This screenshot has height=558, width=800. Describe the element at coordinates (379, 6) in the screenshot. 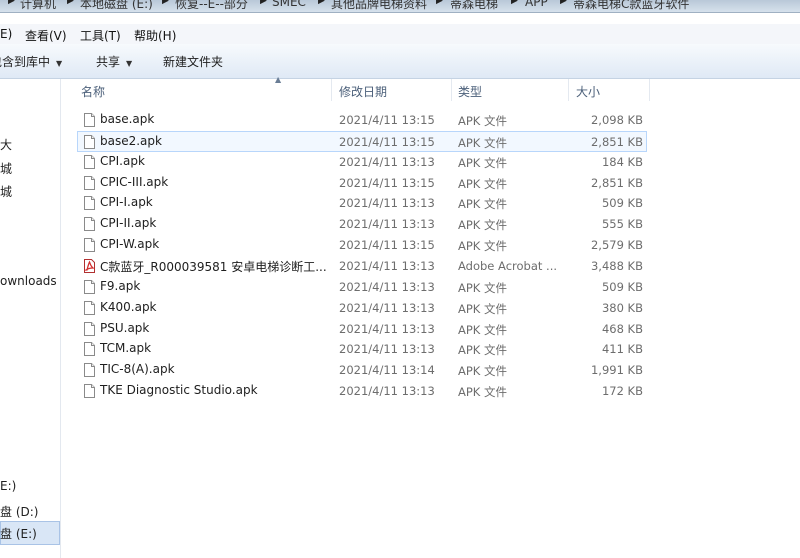

I see `breadcrumb-item-other-brands: 其他品牌电梯资料` at that location.